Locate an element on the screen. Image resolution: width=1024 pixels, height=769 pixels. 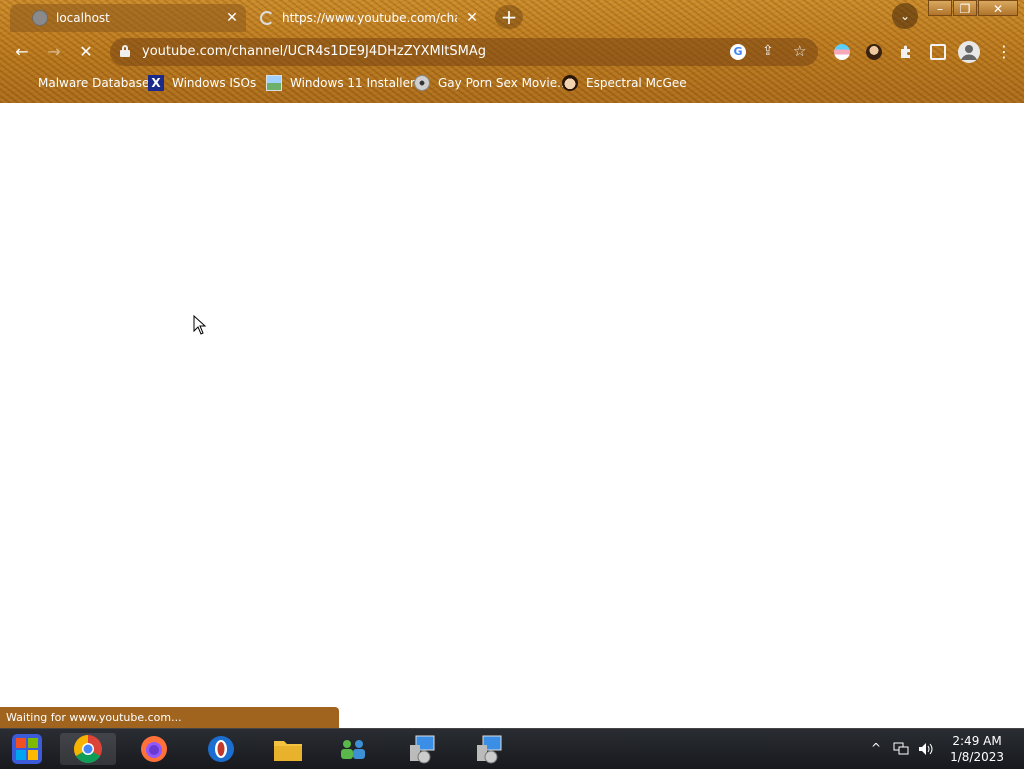
side-panel-icon is located at coordinates (938, 52).